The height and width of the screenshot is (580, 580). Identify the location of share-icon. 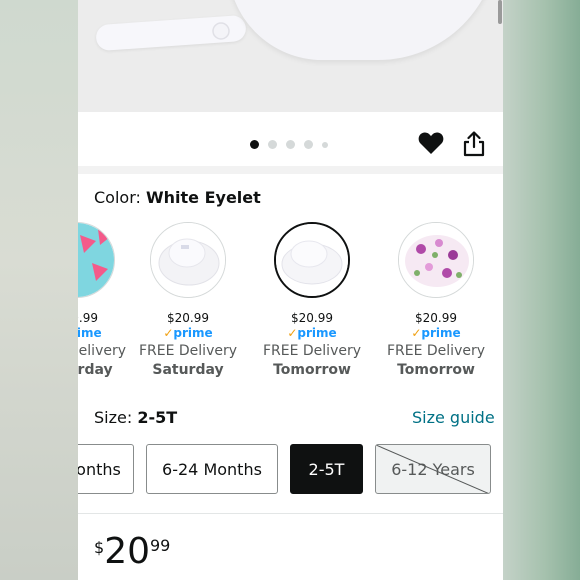
(474, 144).